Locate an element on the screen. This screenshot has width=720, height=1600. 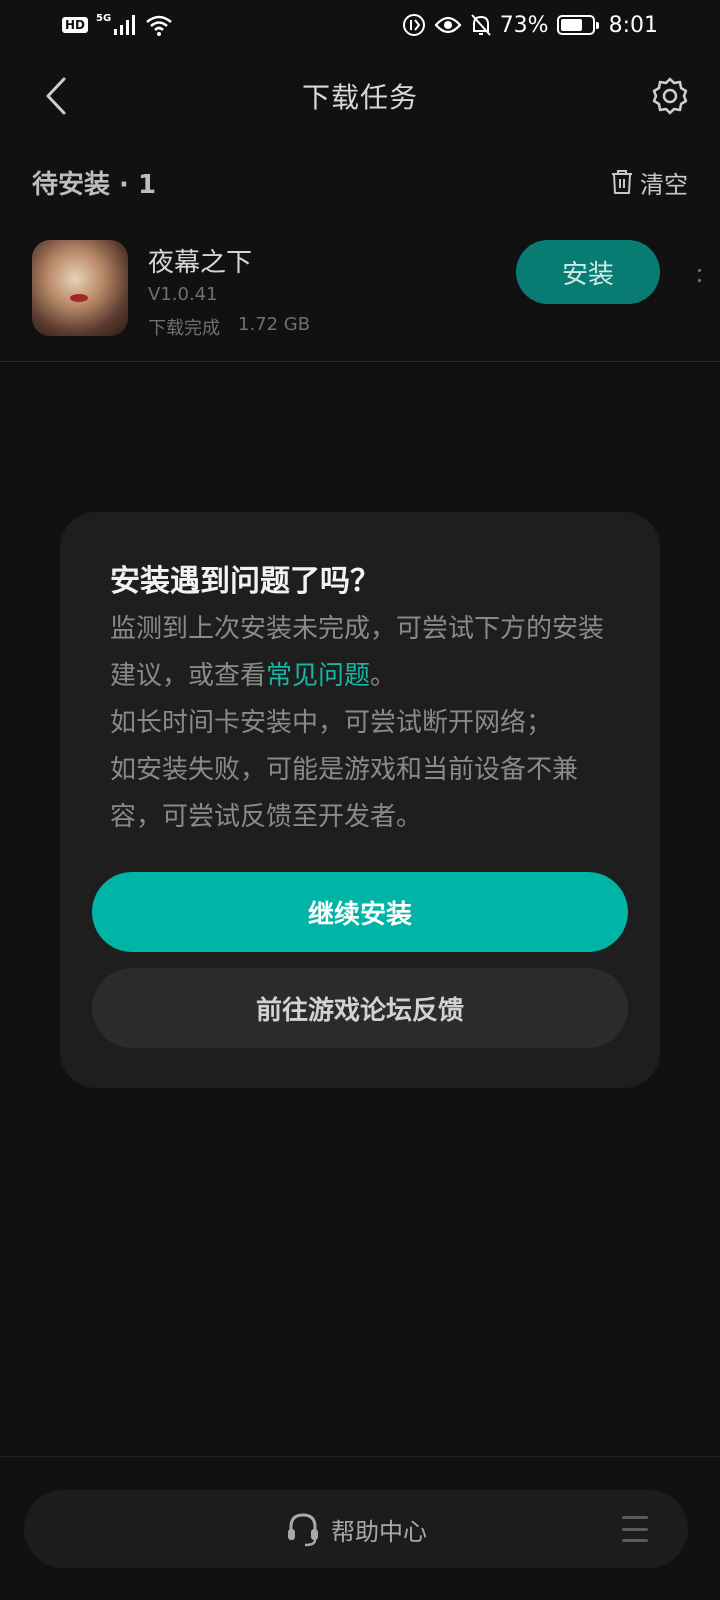
status-bar: HD 5G 73% 8:01 is located at coordinates (360, 25).